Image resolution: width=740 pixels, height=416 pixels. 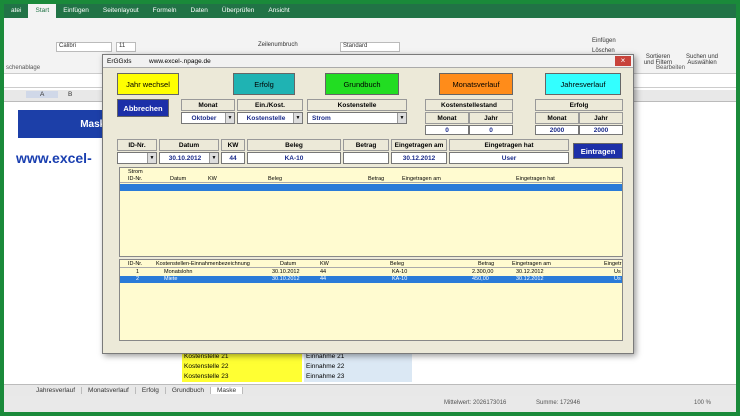 I want to click on row-name: Miete, so click(x=171, y=279).